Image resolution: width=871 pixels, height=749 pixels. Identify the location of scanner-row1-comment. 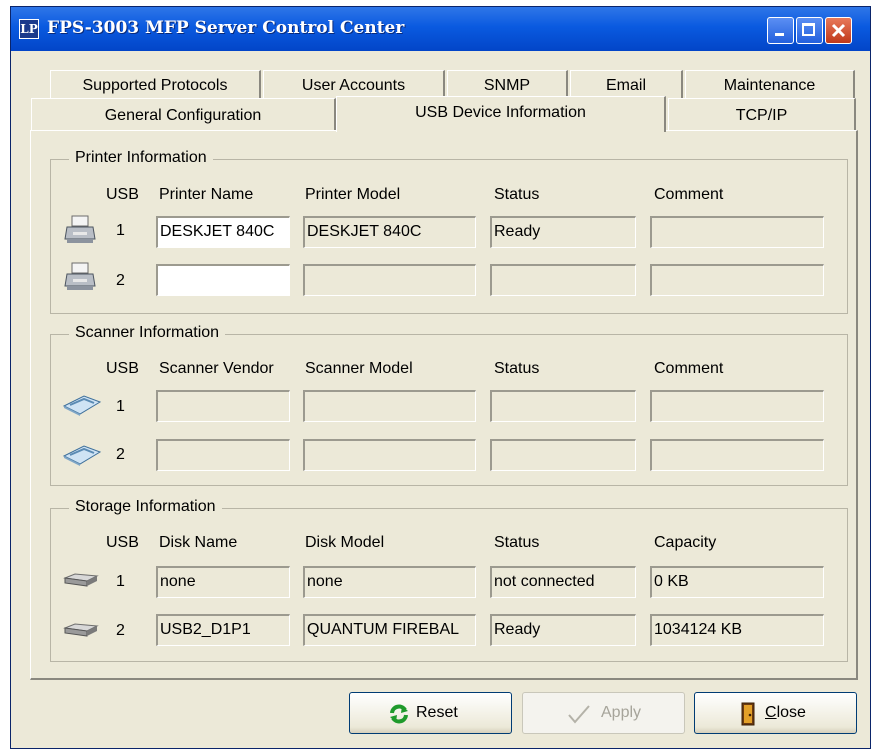
(737, 406).